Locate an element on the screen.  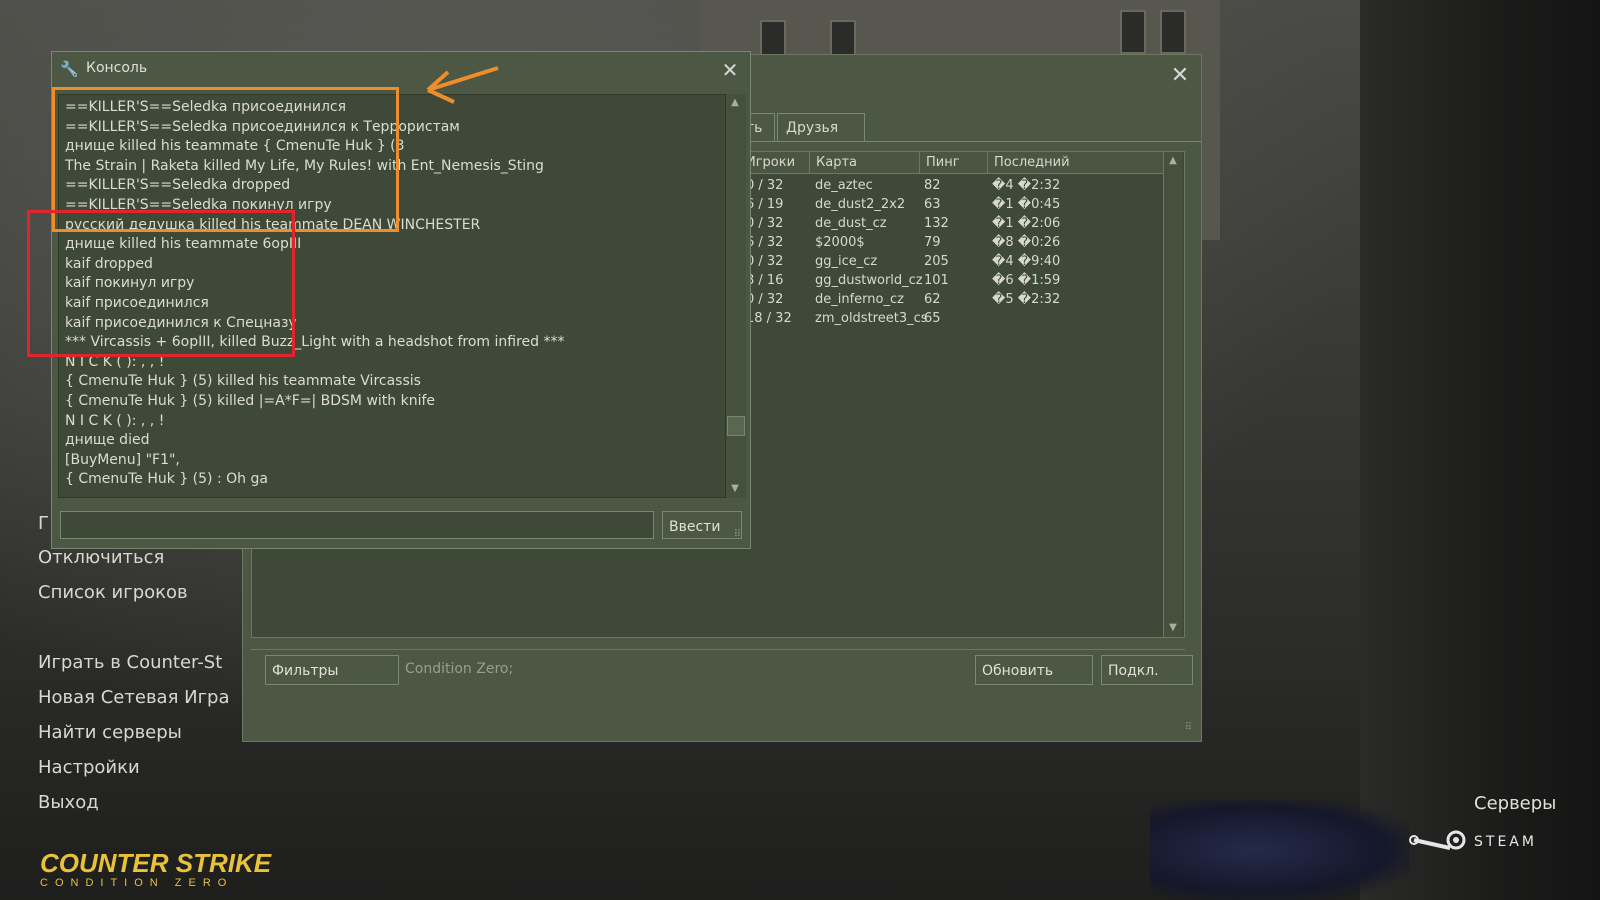
menu-item-partial: Г is located at coordinates (43, 523).